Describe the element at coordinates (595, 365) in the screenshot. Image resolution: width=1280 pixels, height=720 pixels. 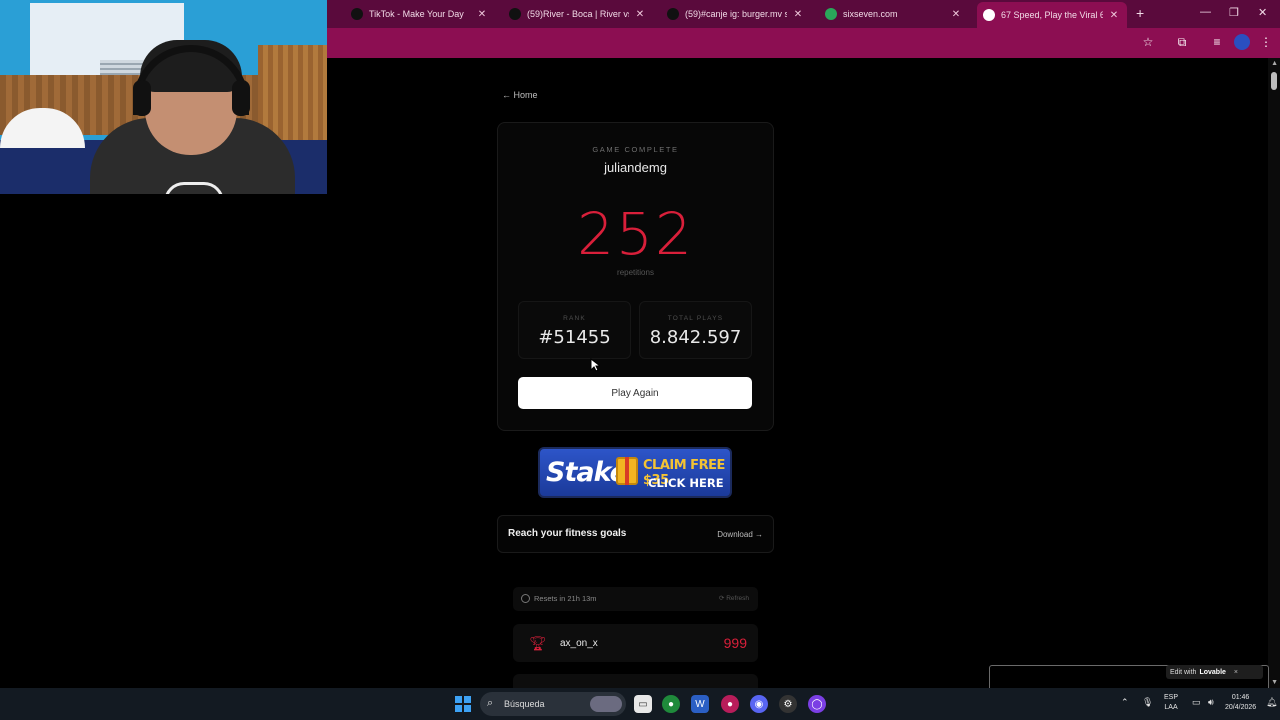
I see `mouse-cursor-icon` at that location.